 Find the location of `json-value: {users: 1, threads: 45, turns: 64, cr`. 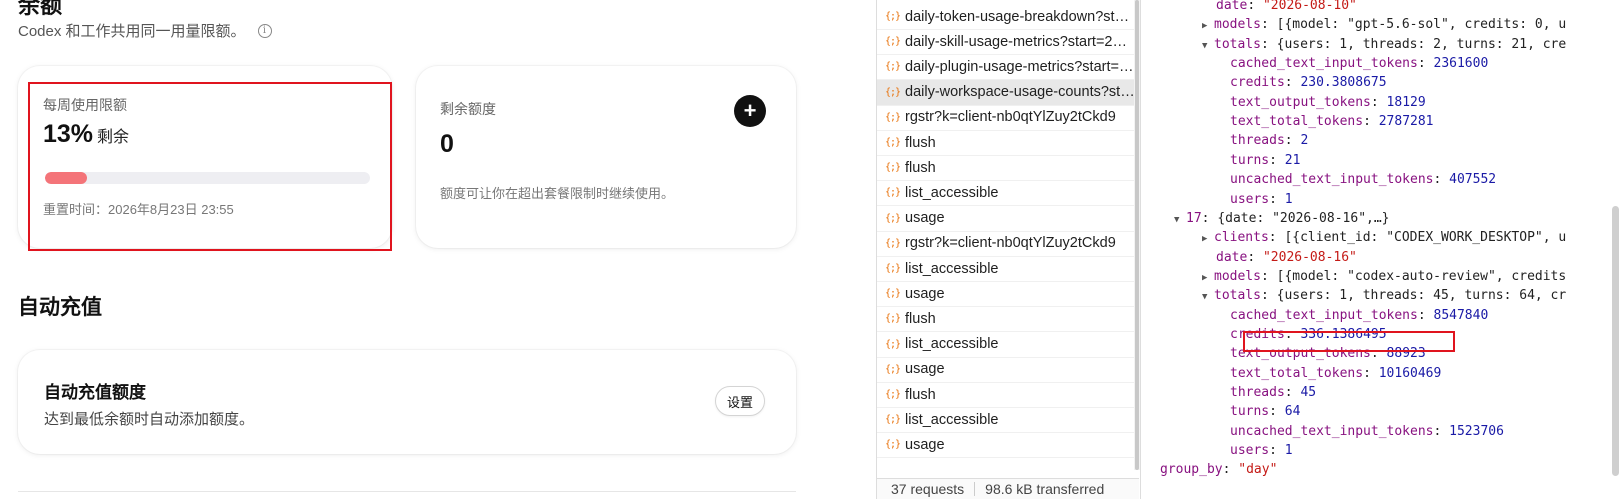

json-value: {users: 1, threads: 45, turns: 64, cr is located at coordinates (1421, 296).